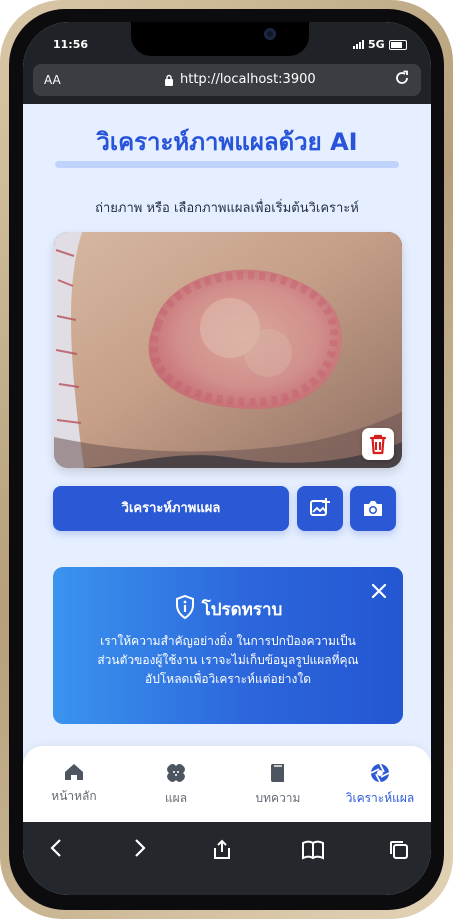 The height and width of the screenshot is (919, 453). I want to click on notch, so click(220, 39).